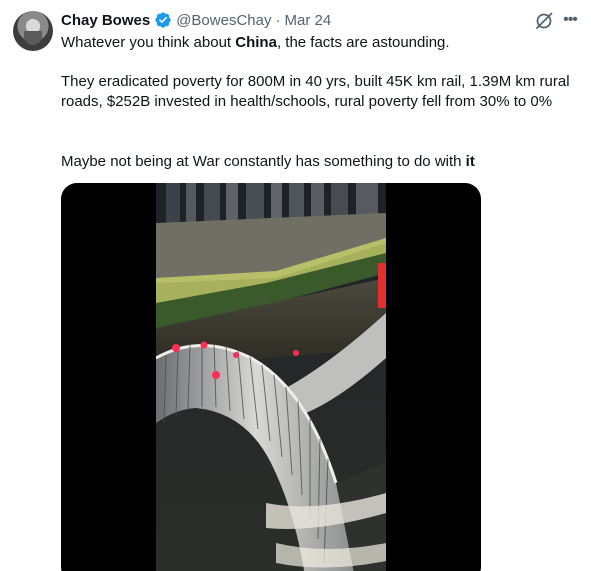 The image size is (591, 571). I want to click on avatar, so click(33, 31).